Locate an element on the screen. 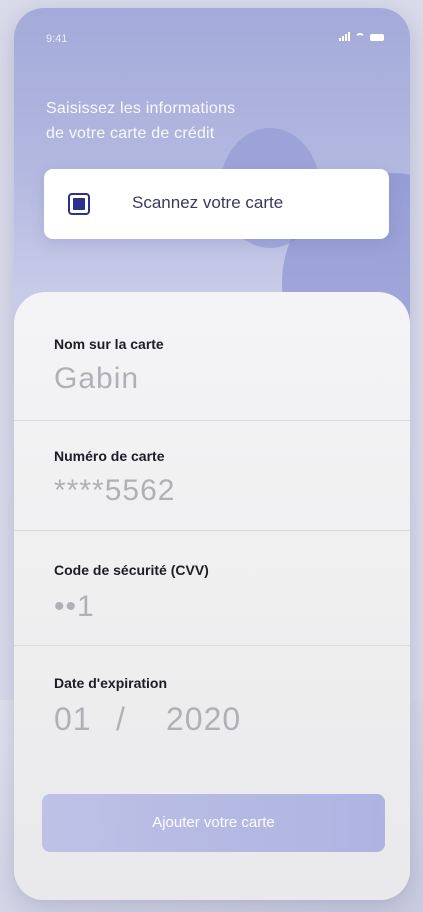  status-icons is located at coordinates (361, 36).